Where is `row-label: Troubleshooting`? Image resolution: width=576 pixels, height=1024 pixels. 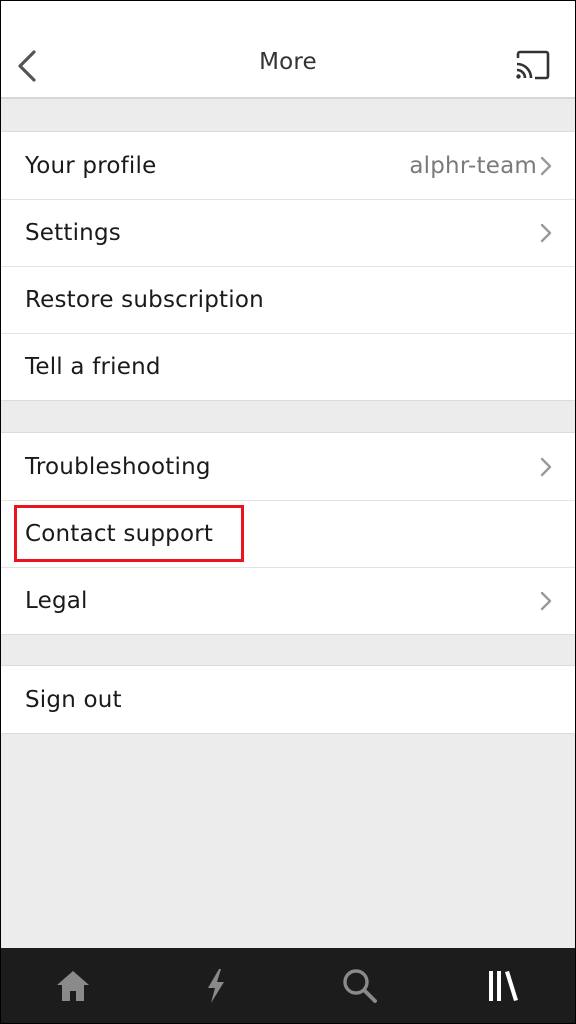
row-label: Troubleshooting is located at coordinates (118, 466).